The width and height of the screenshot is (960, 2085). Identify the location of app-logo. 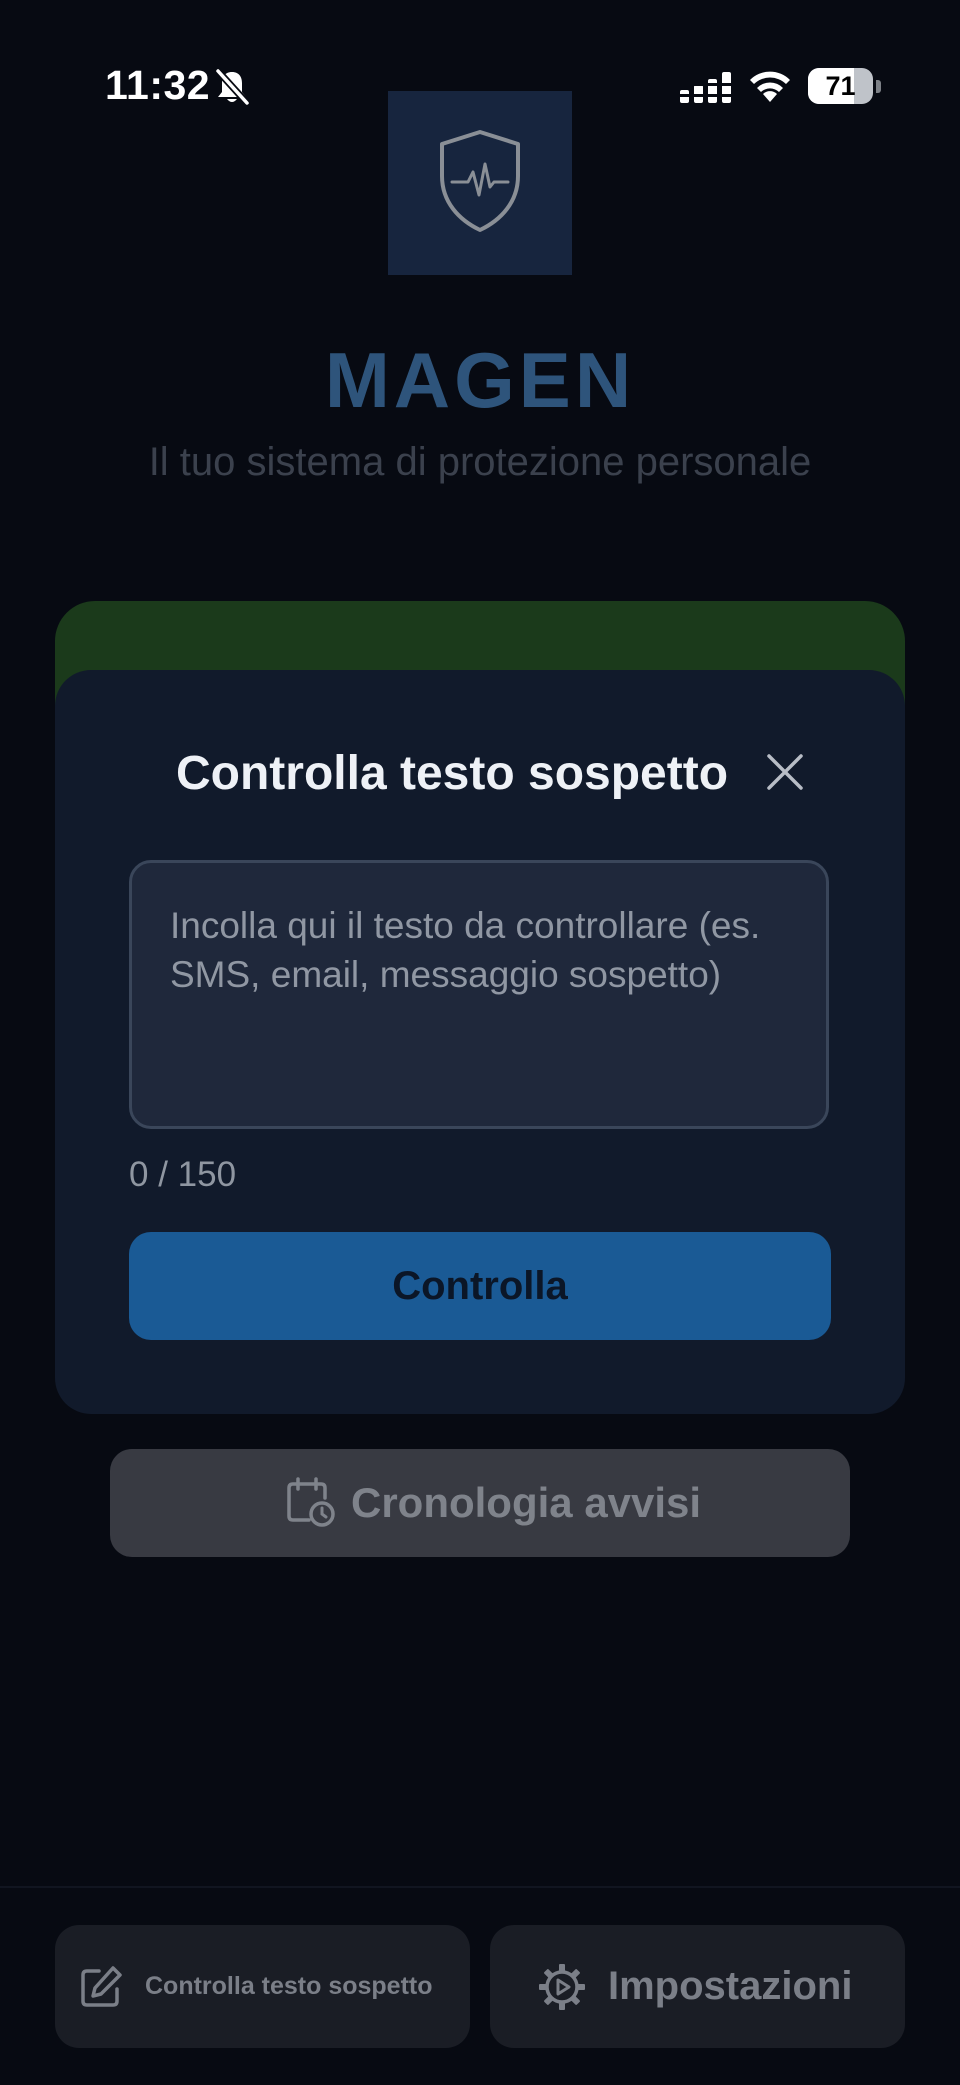
(480, 183).